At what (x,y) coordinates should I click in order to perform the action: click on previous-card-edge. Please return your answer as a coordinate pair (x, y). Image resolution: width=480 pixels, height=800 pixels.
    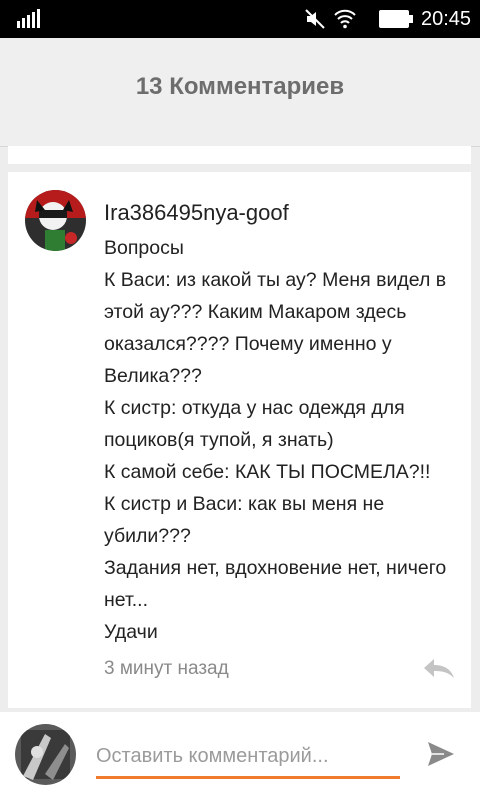
    Looking at the image, I should click on (239, 155).